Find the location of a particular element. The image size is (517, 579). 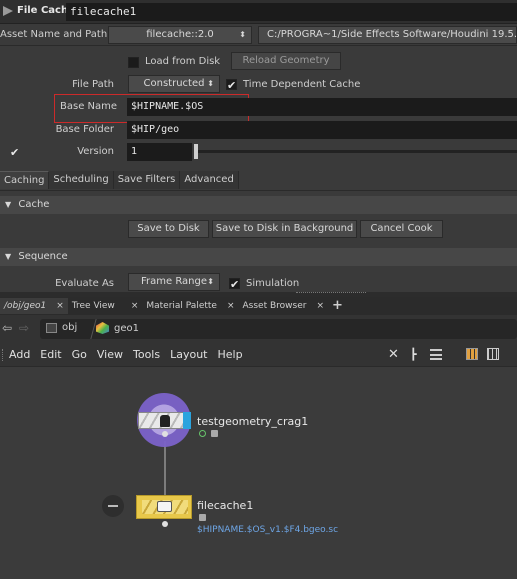

menu-items: Add Edit Go View Tools Layout Help is located at coordinates (131, 354).